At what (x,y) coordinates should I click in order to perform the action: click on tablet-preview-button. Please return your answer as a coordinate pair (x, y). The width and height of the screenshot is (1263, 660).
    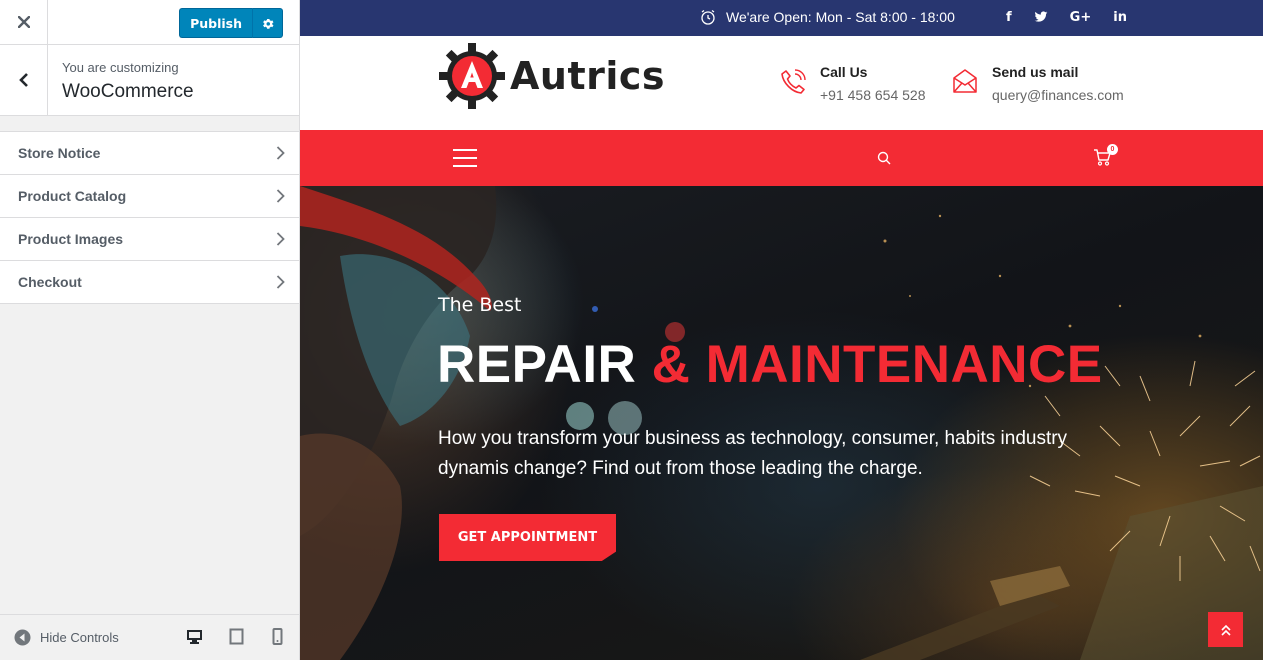
    Looking at the image, I should click on (236, 639).